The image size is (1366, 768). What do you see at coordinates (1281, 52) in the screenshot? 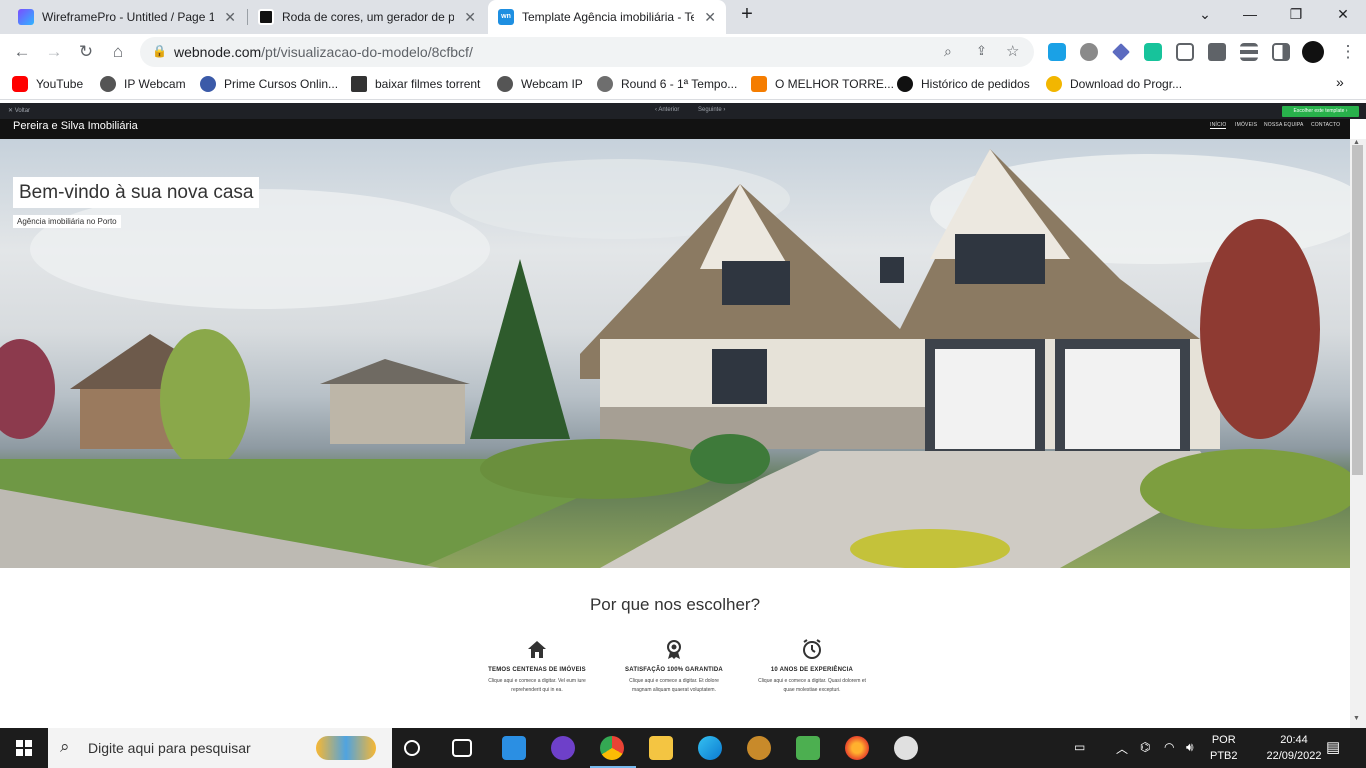
I see `side-panel-icon` at bounding box center [1281, 52].